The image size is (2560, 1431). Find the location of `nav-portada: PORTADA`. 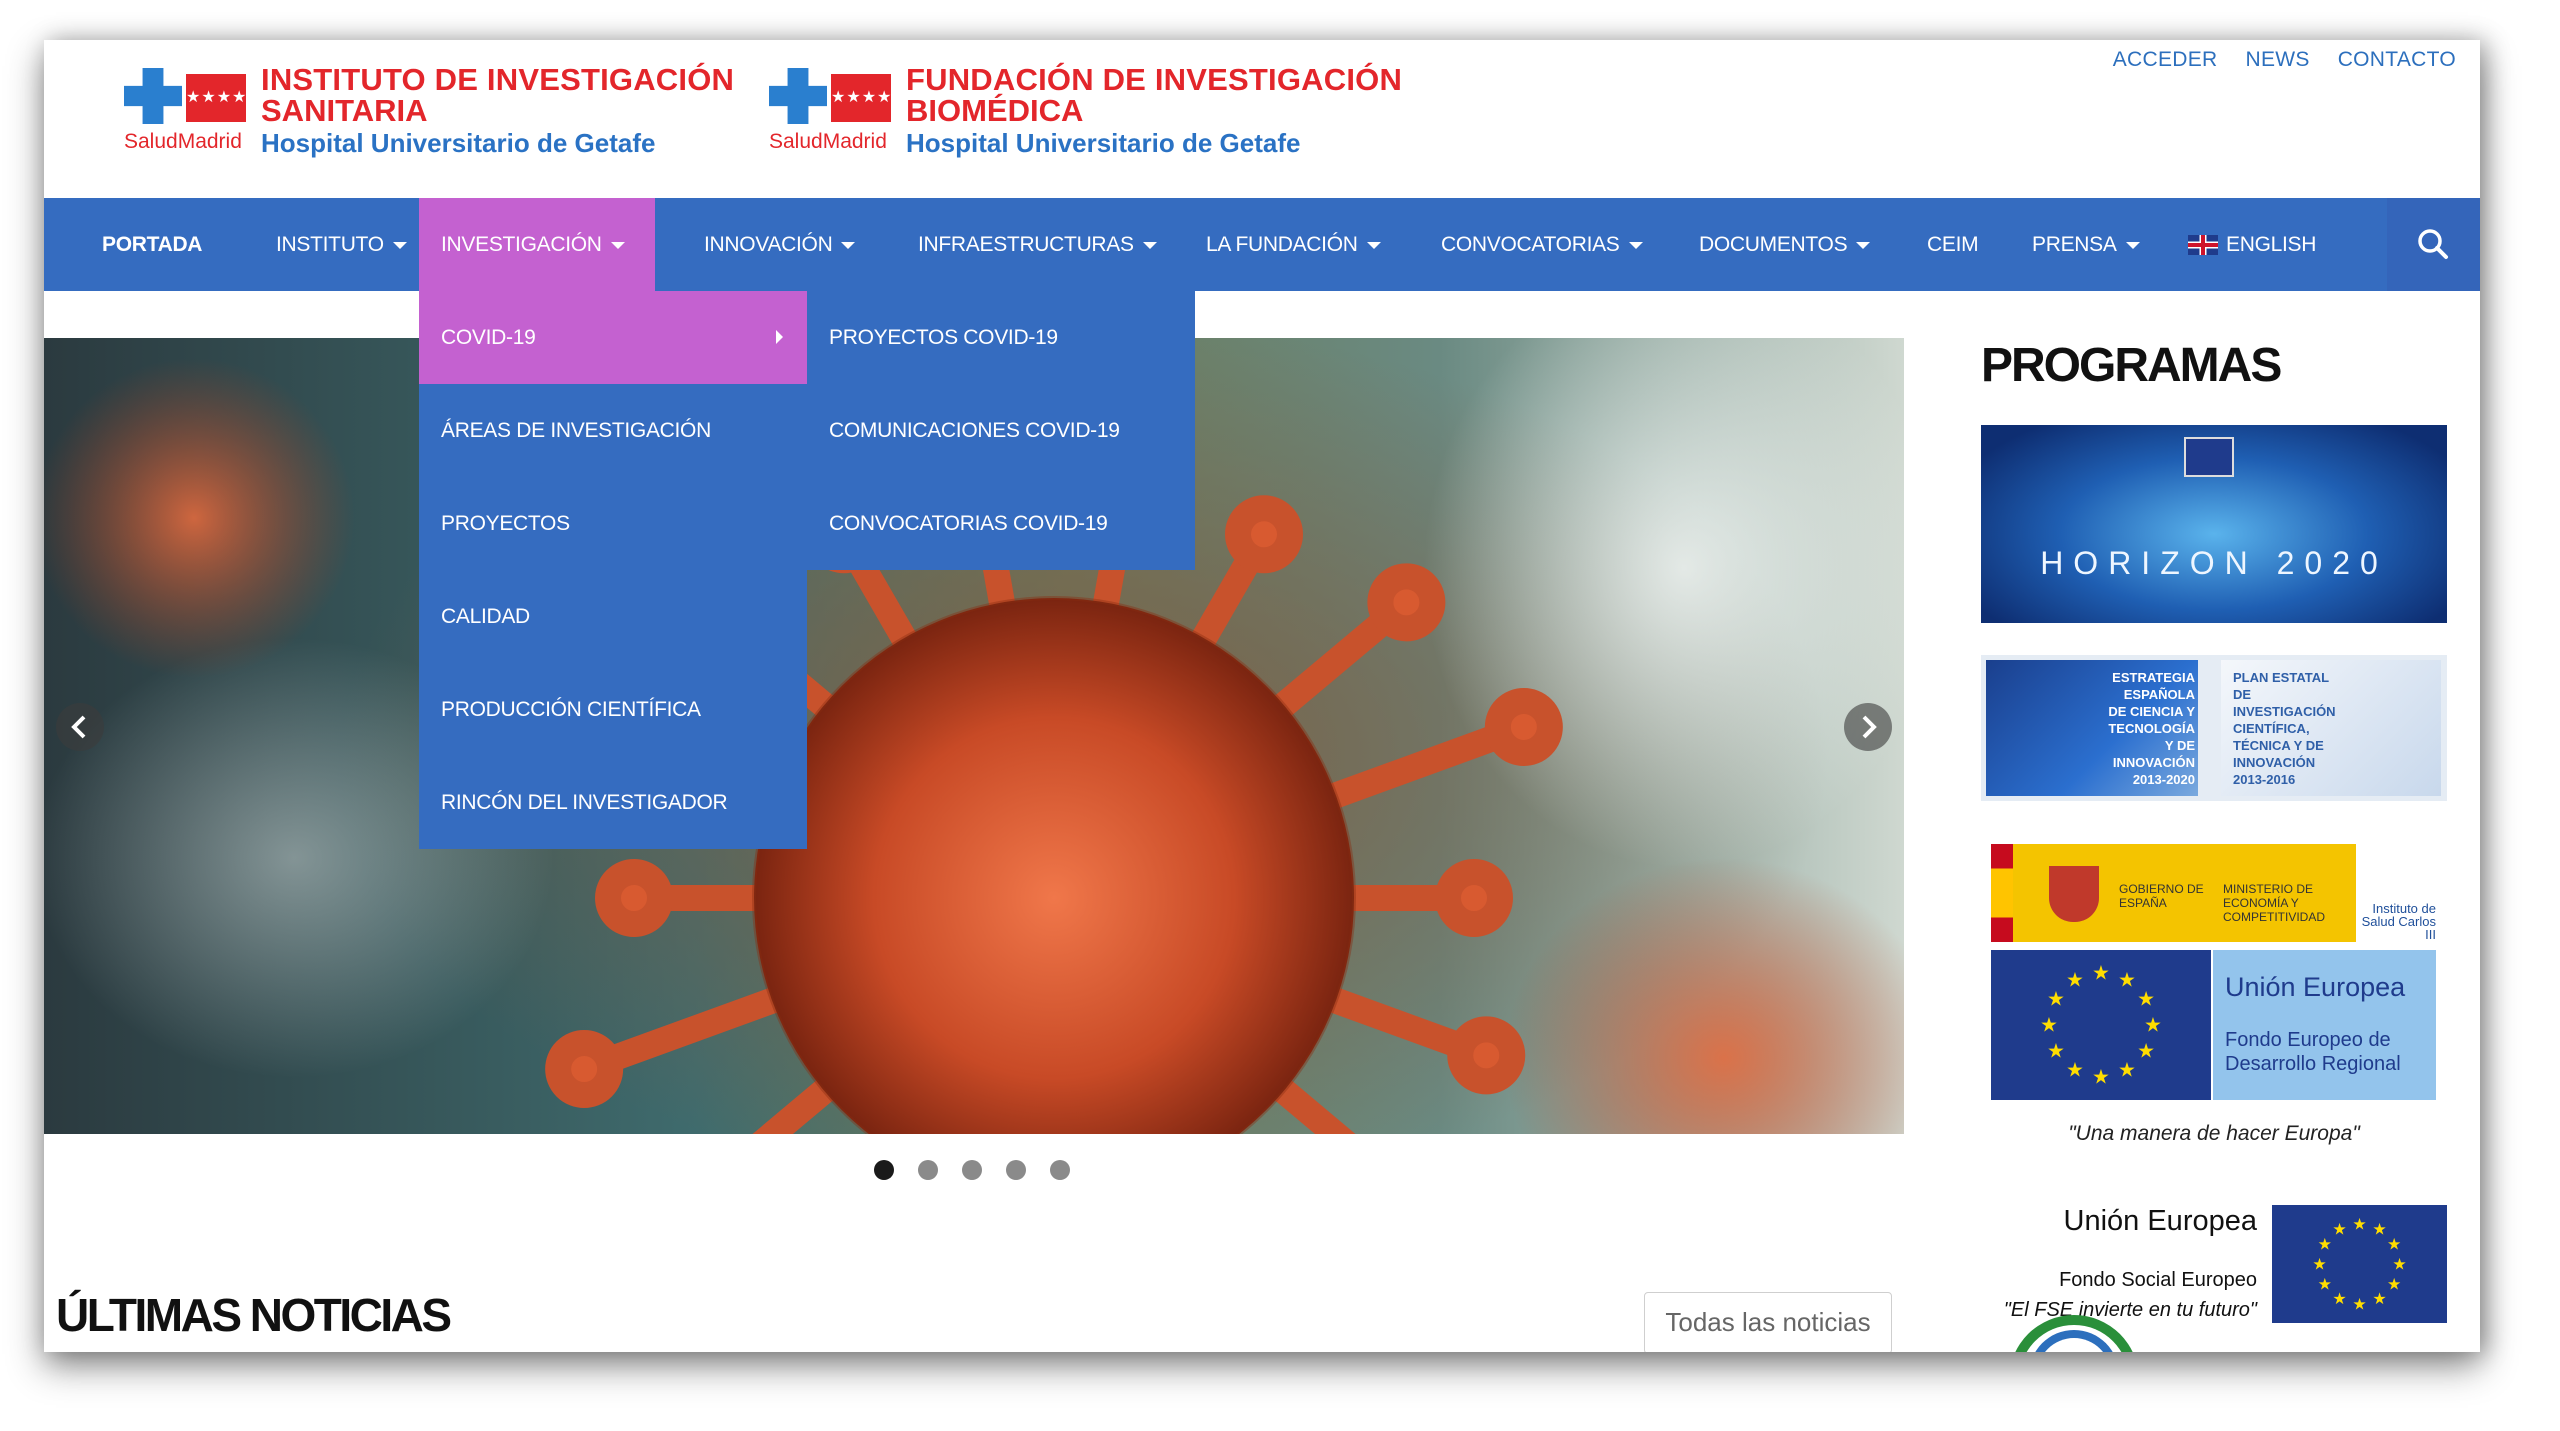

nav-portada: PORTADA is located at coordinates (152, 244).